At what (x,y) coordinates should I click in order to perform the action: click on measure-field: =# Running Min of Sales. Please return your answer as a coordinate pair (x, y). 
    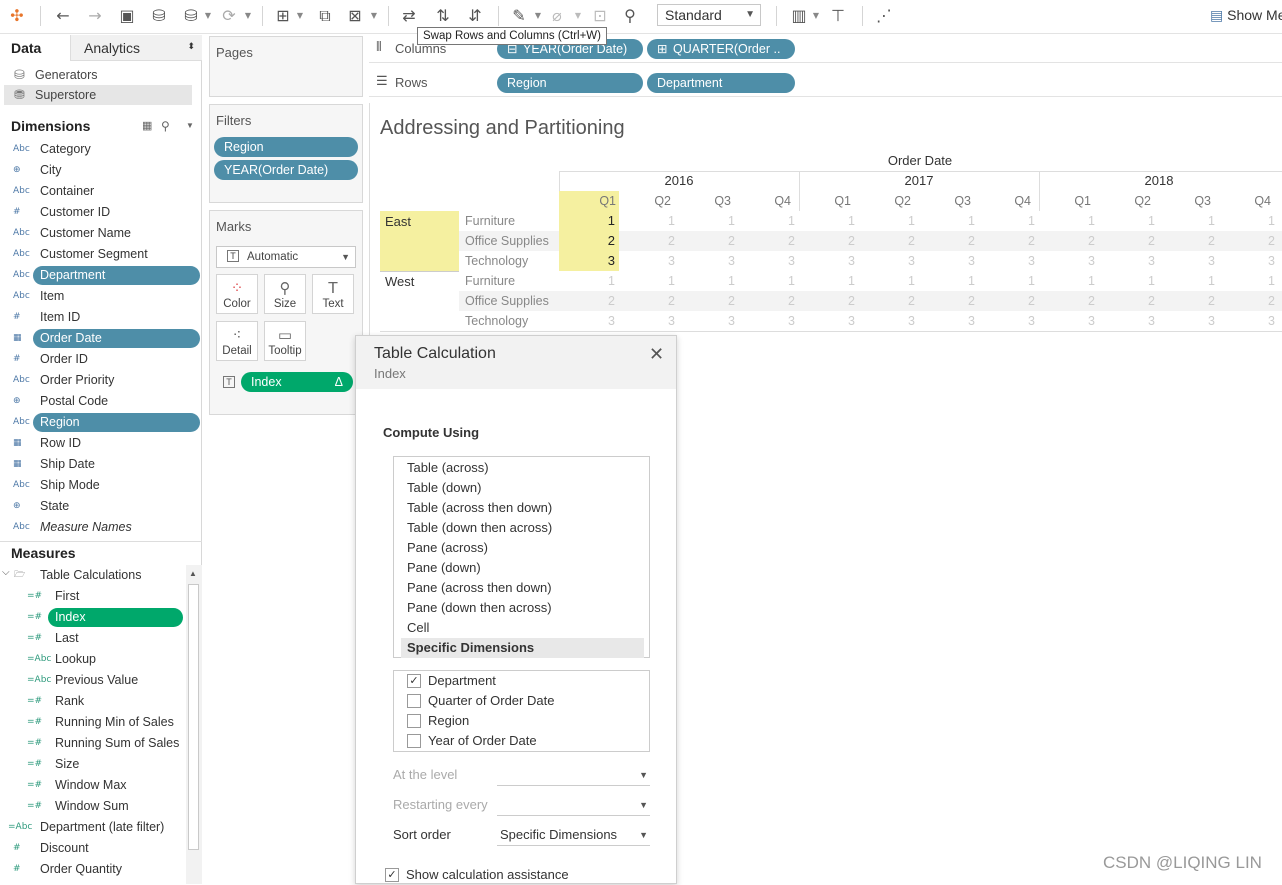
    Looking at the image, I should click on (100, 722).